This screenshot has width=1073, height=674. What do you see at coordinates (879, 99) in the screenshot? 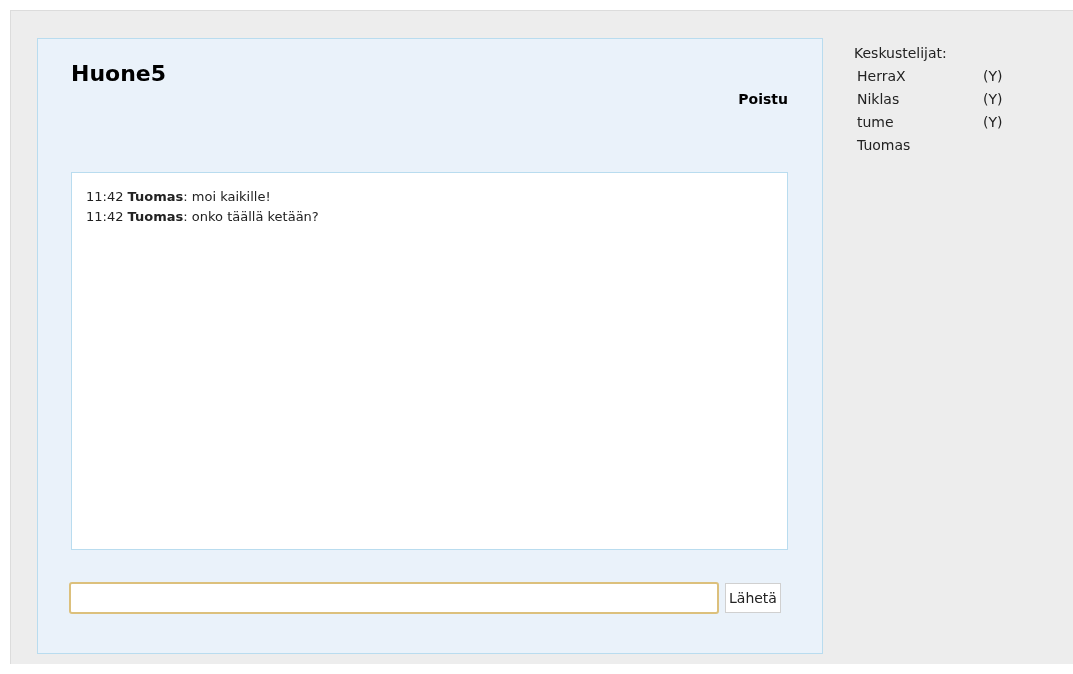
I see `participant-name: Niklas` at bounding box center [879, 99].